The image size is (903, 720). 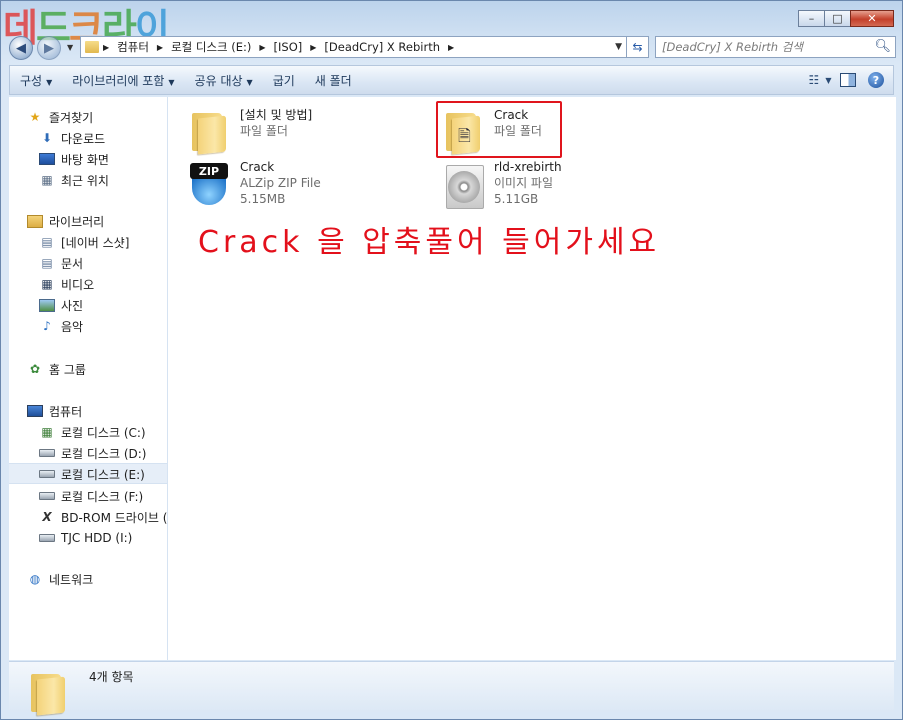 What do you see at coordinates (288, 47) in the screenshot?
I see `breadcrumb-iso: [ISO]` at bounding box center [288, 47].